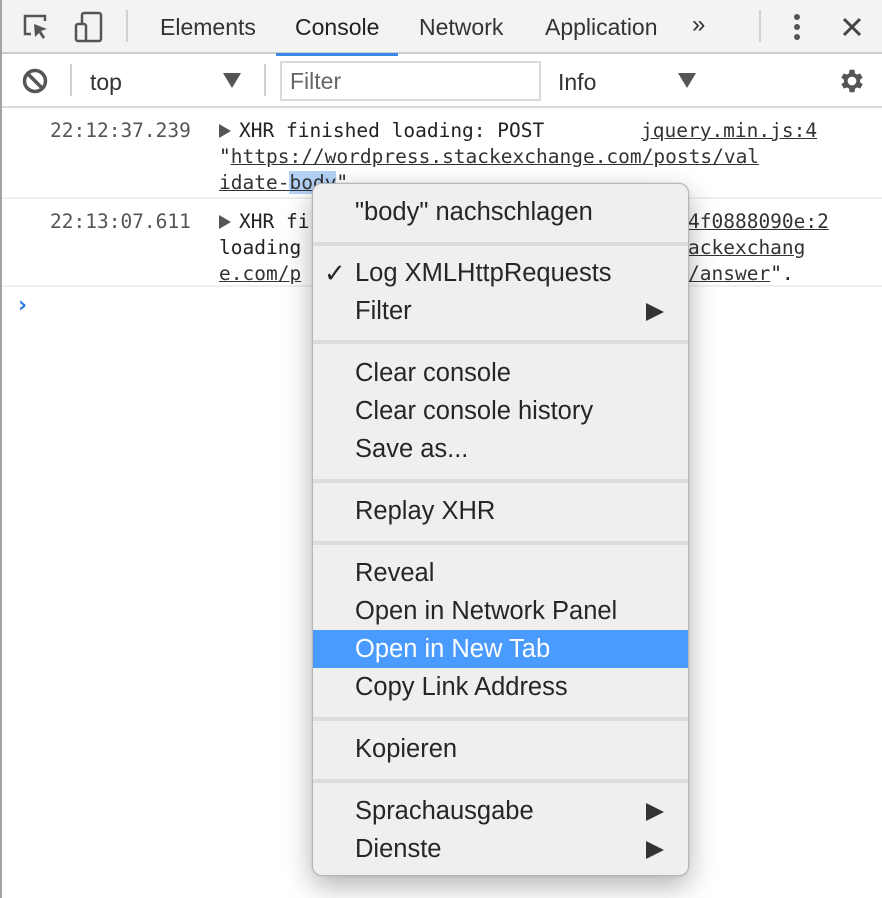 This screenshot has width=882, height=898. What do you see at coordinates (746, 248) in the screenshot?
I see `message-url-link: ackexchang` at bounding box center [746, 248].